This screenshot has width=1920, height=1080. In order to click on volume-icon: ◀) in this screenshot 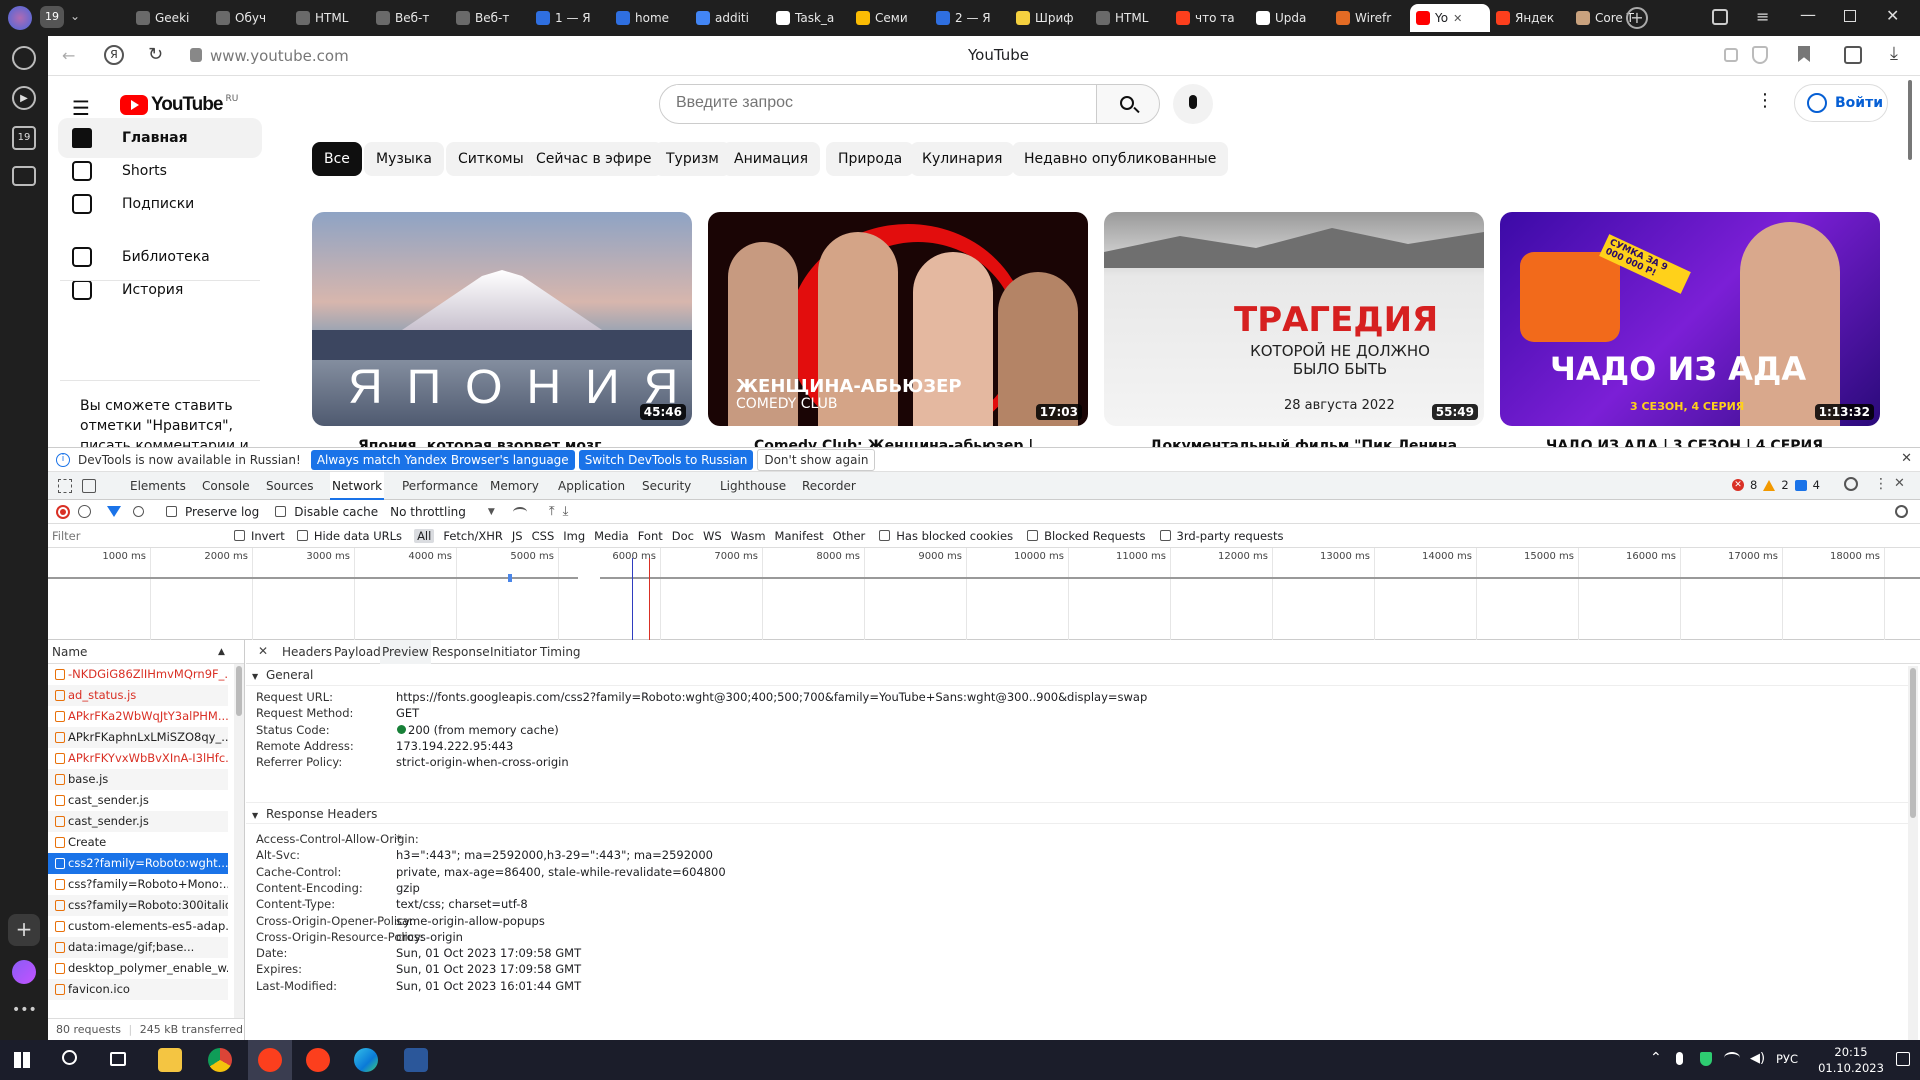, I will do `click(1757, 1058)`.